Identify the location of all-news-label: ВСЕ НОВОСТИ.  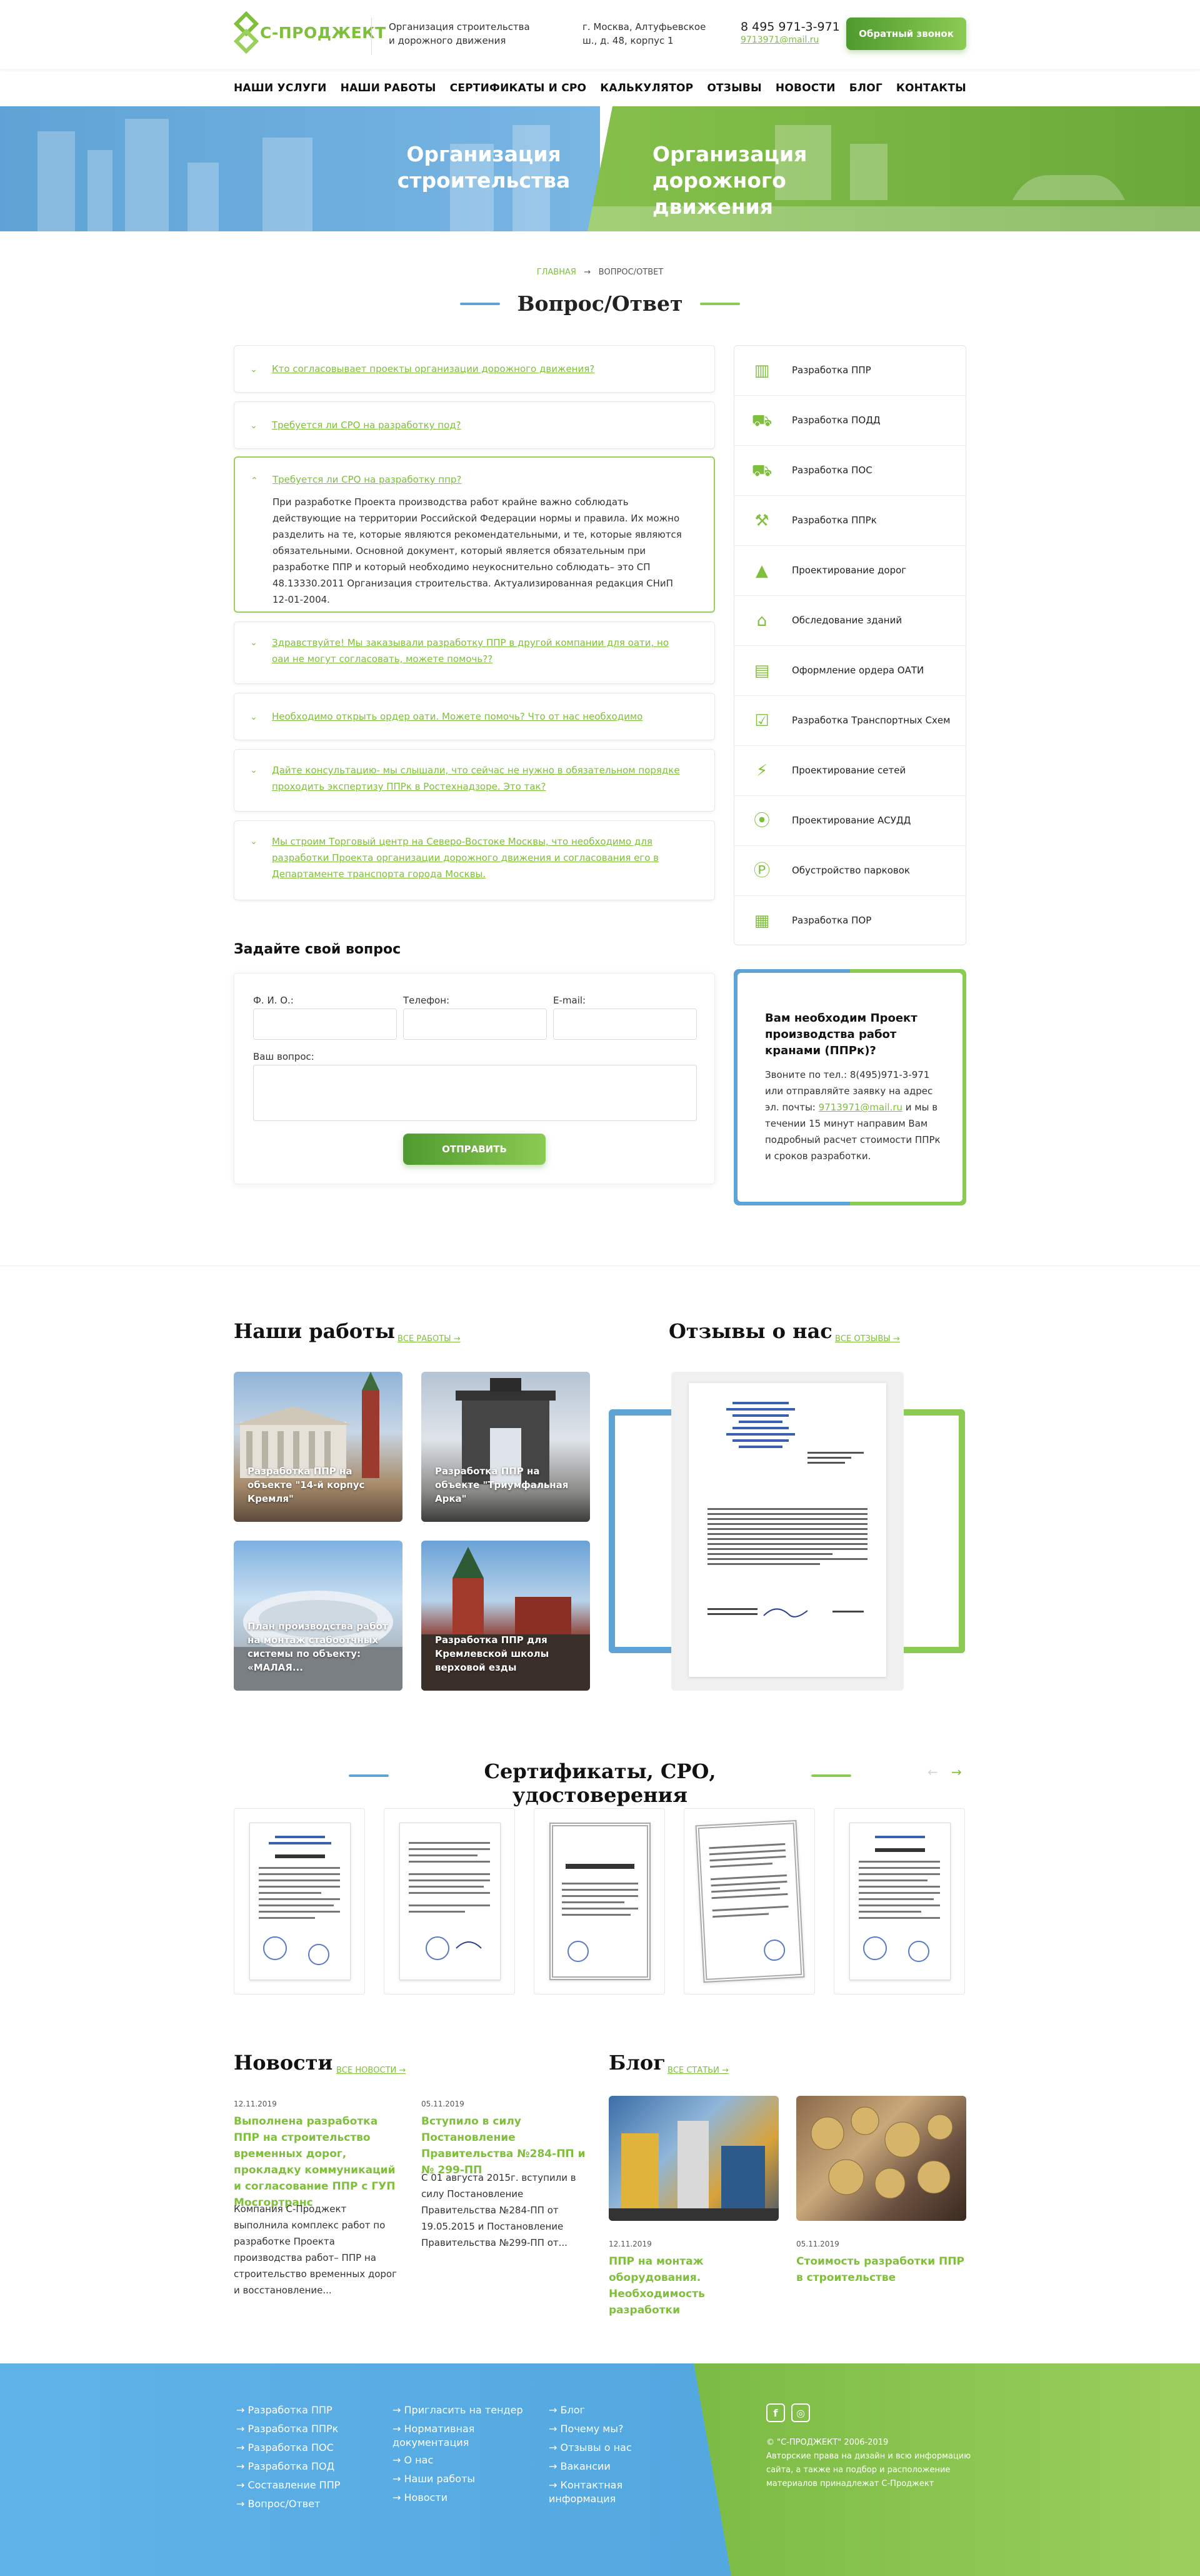
(366, 2070).